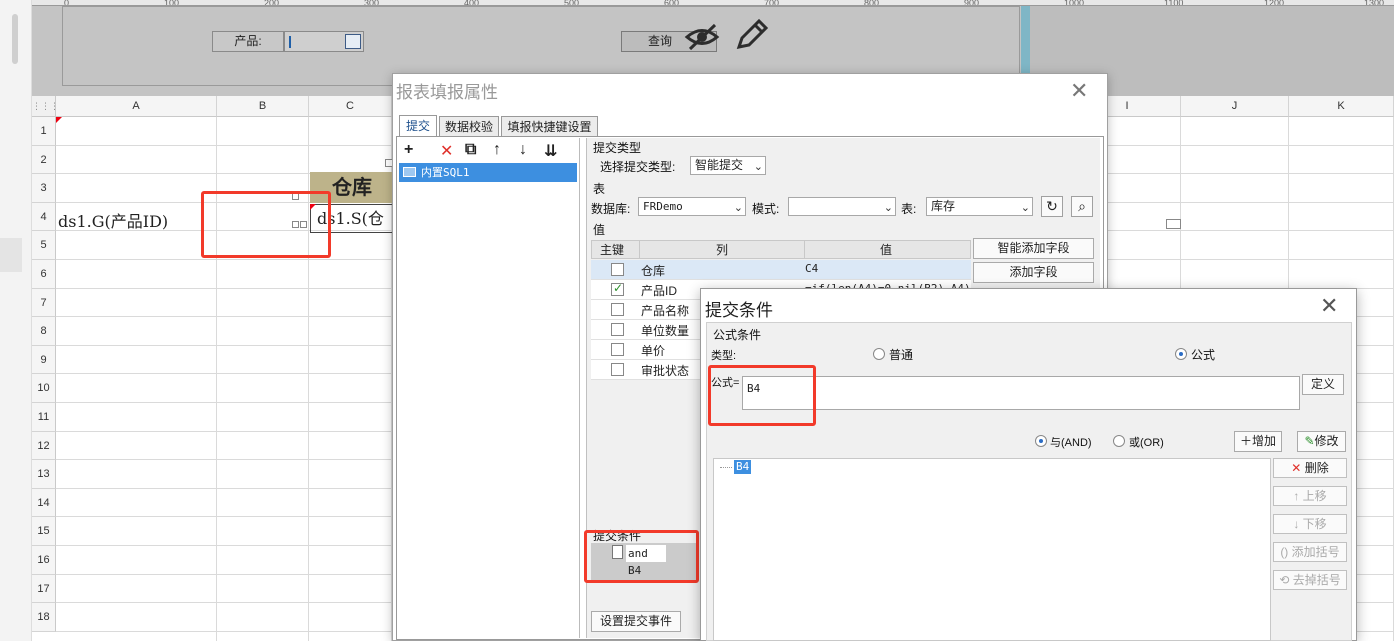 This screenshot has width=1394, height=641. What do you see at coordinates (665, 371) in the screenshot?
I see `field-column-name: 审批状态` at bounding box center [665, 371].